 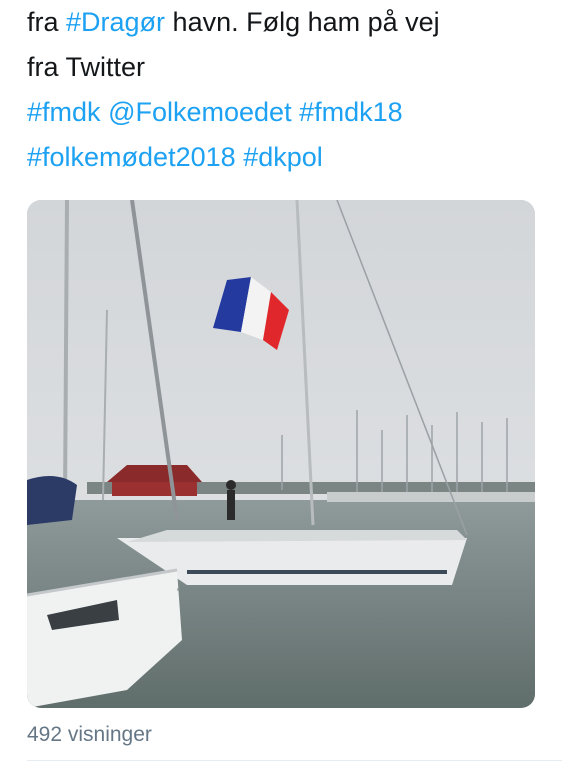 What do you see at coordinates (131, 157) in the screenshot?
I see `hashtag-link-folkemodet2018: #folkemødet2018` at bounding box center [131, 157].